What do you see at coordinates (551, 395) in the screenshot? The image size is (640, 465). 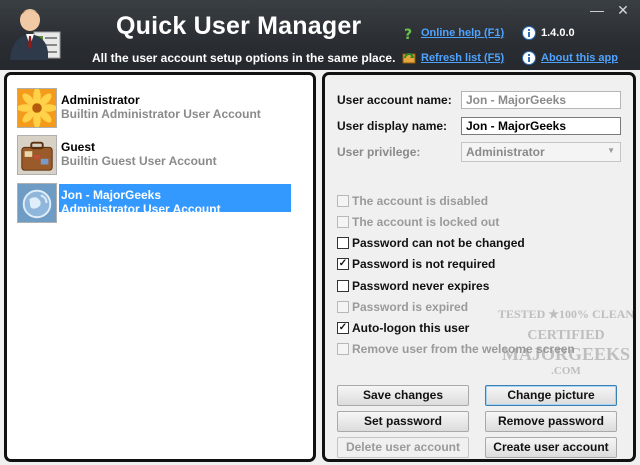 I see `change-picture-button: Change picture` at bounding box center [551, 395].